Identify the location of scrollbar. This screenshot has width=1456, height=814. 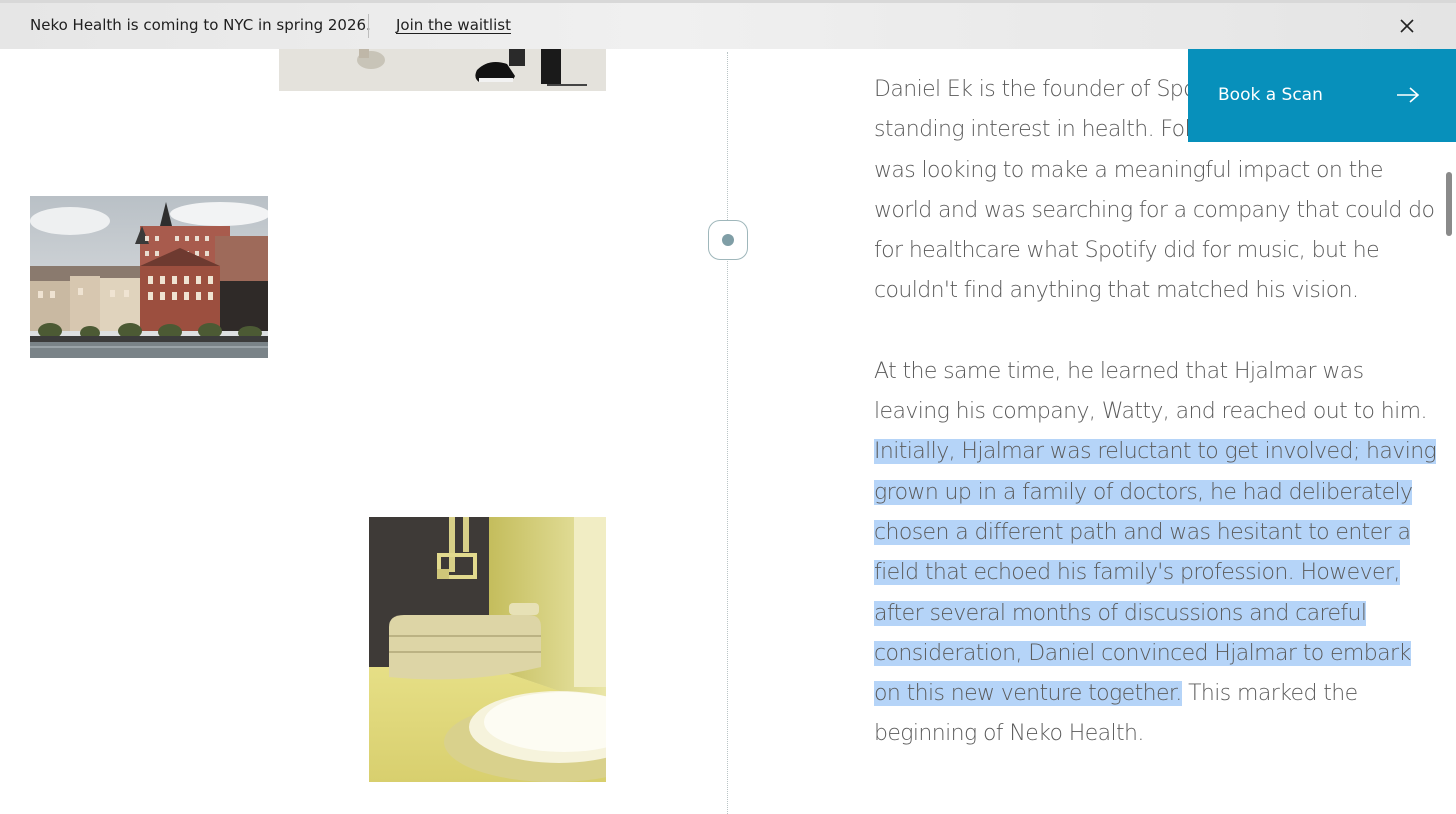
(1449, 478).